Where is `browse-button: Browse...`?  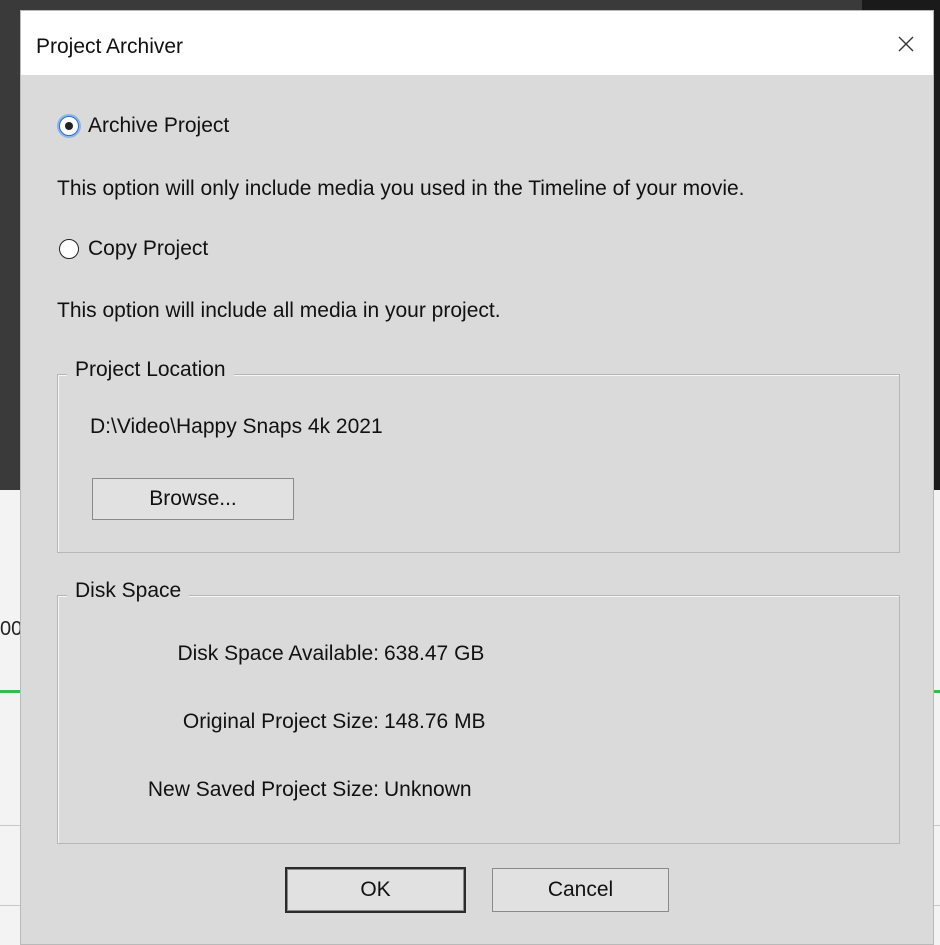
browse-button: Browse... is located at coordinates (193, 499).